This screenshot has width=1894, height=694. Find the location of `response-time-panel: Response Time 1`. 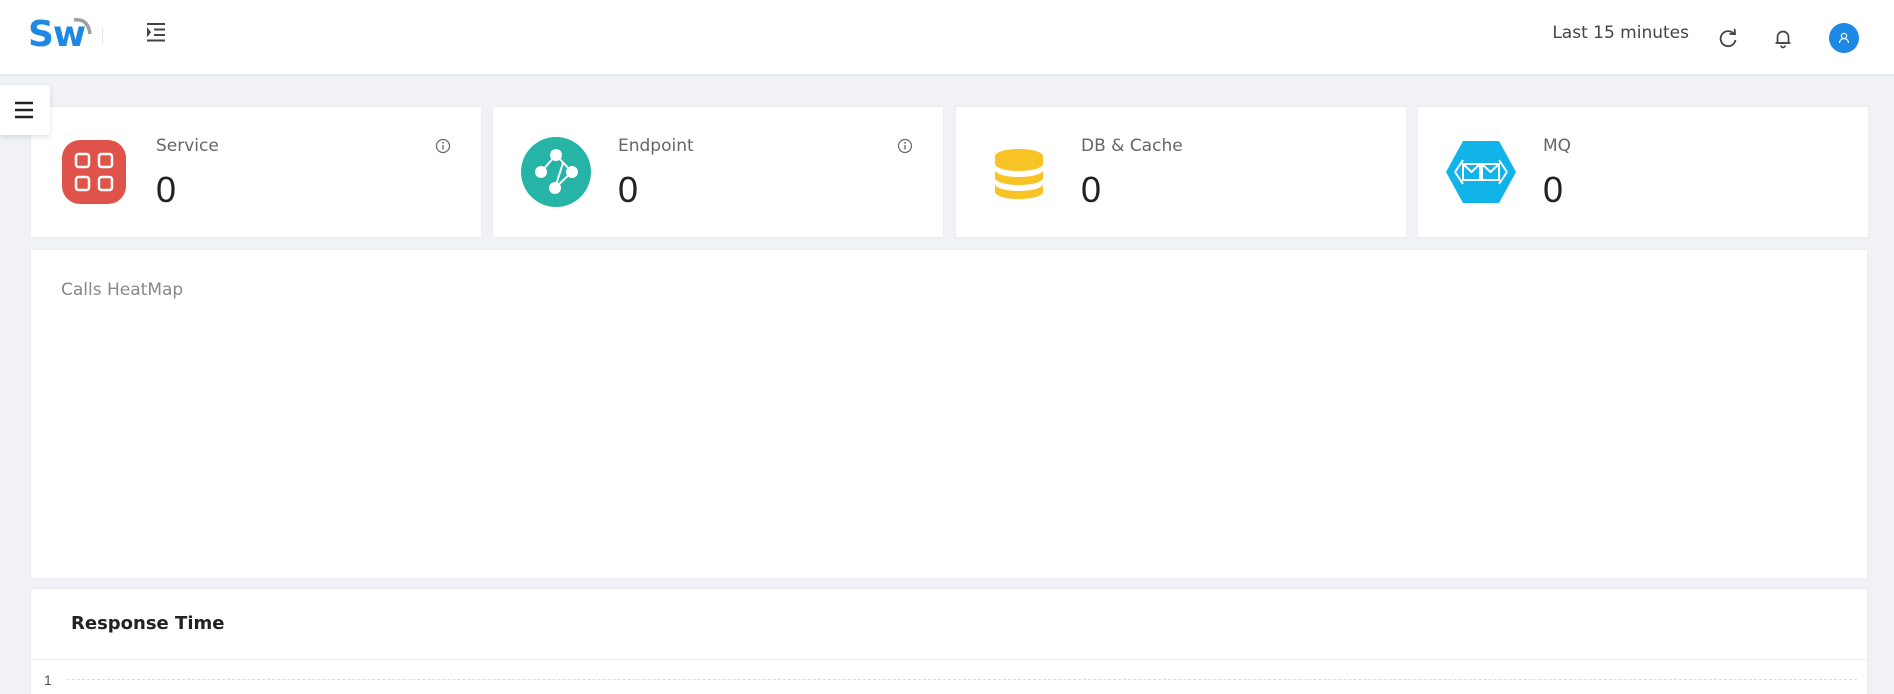

response-time-panel: Response Time 1 is located at coordinates (949, 641).